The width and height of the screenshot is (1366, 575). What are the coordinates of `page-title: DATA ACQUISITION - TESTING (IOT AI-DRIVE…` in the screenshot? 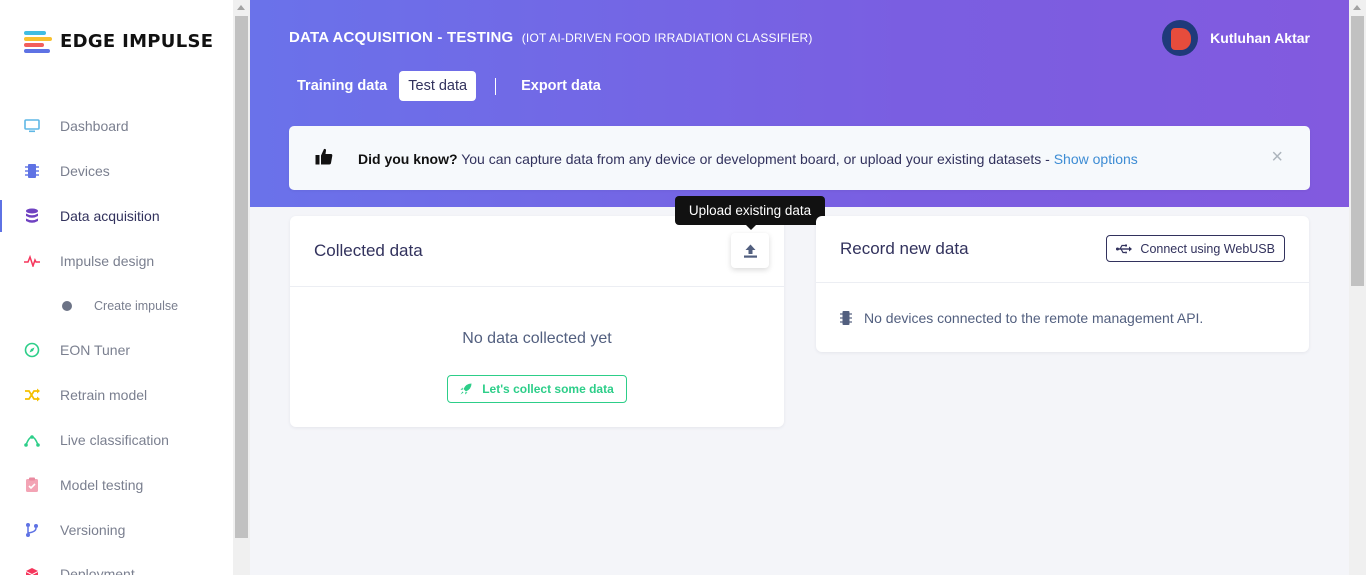 It's located at (551, 37).